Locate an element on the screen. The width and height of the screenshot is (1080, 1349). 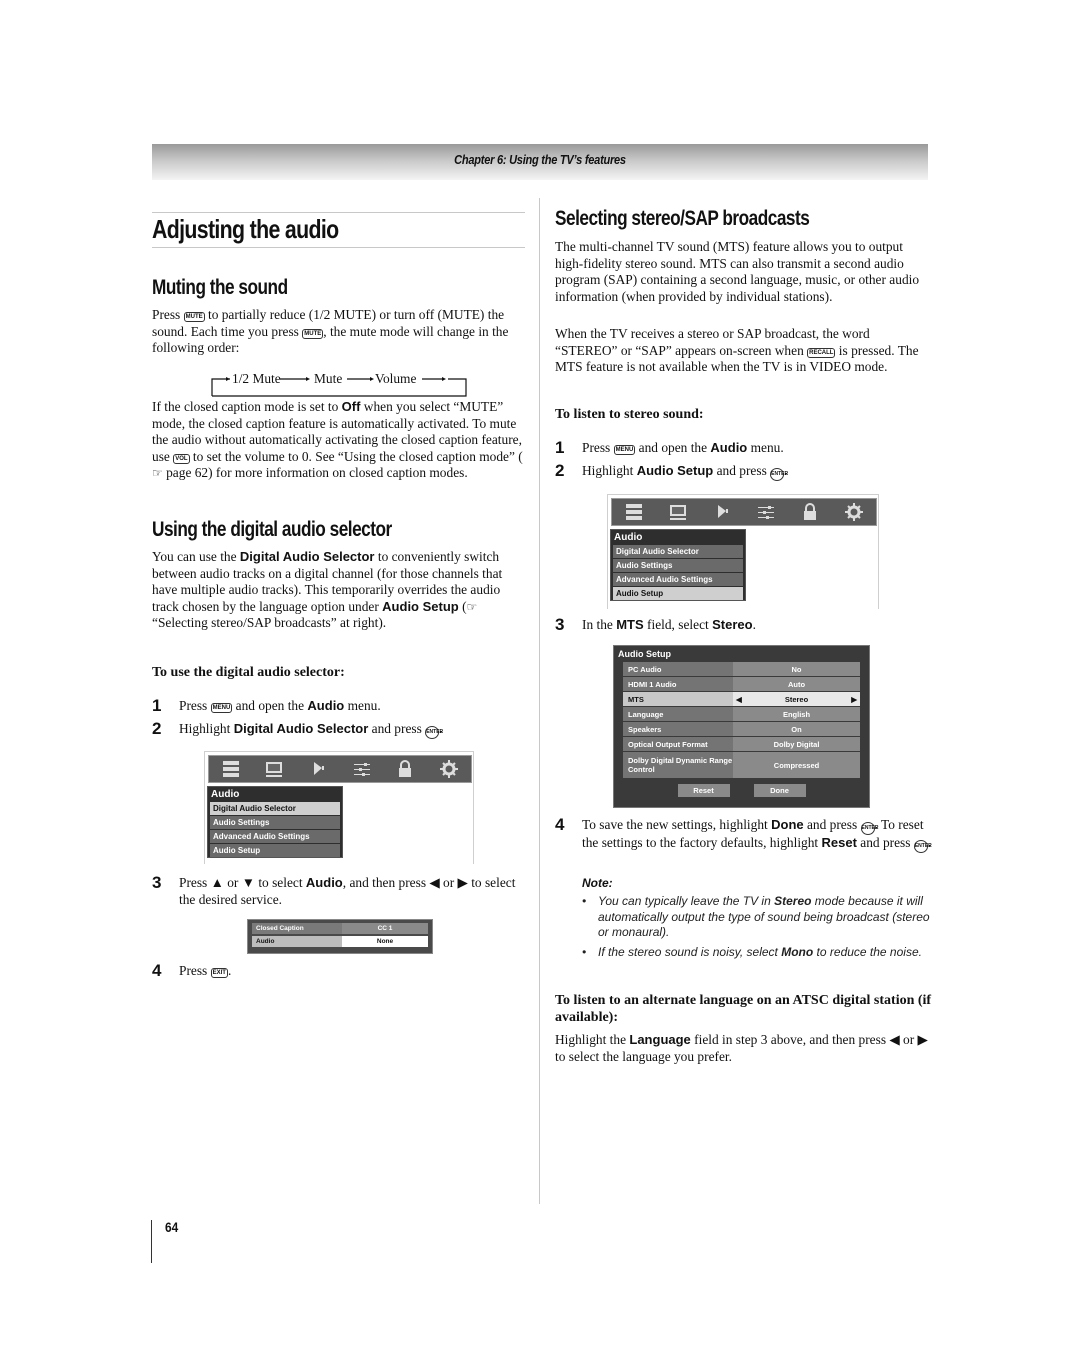
chapter-title: Chapter 6: Using the TV’s features is located at coordinates (540, 159).